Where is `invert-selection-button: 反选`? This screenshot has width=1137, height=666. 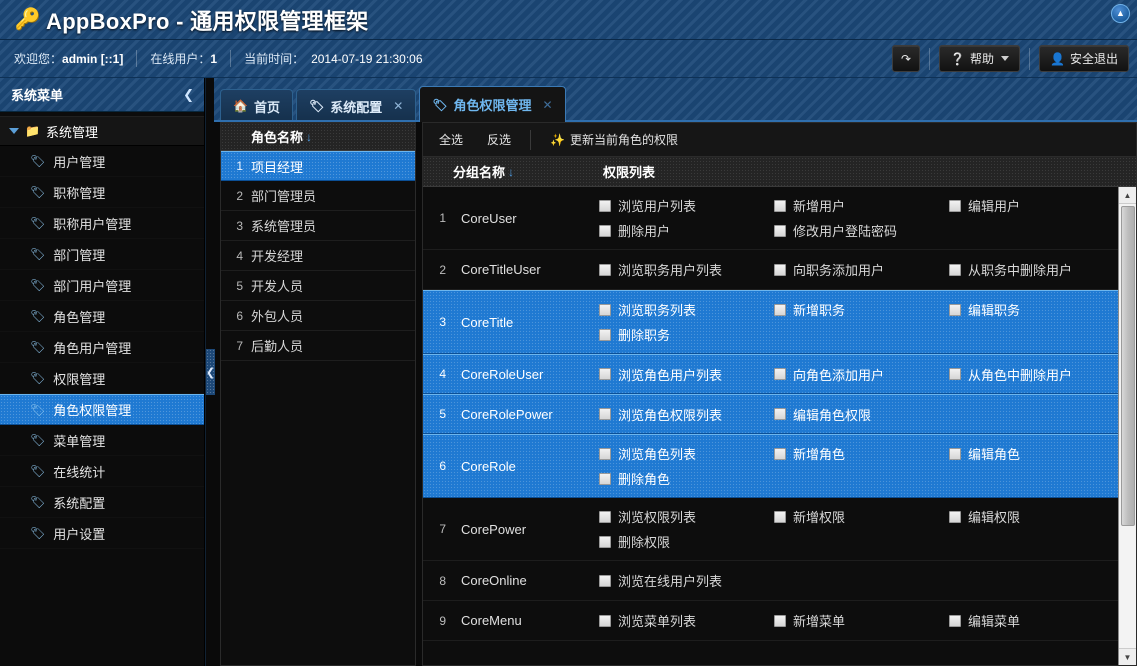 invert-selection-button: 反选 is located at coordinates (499, 140).